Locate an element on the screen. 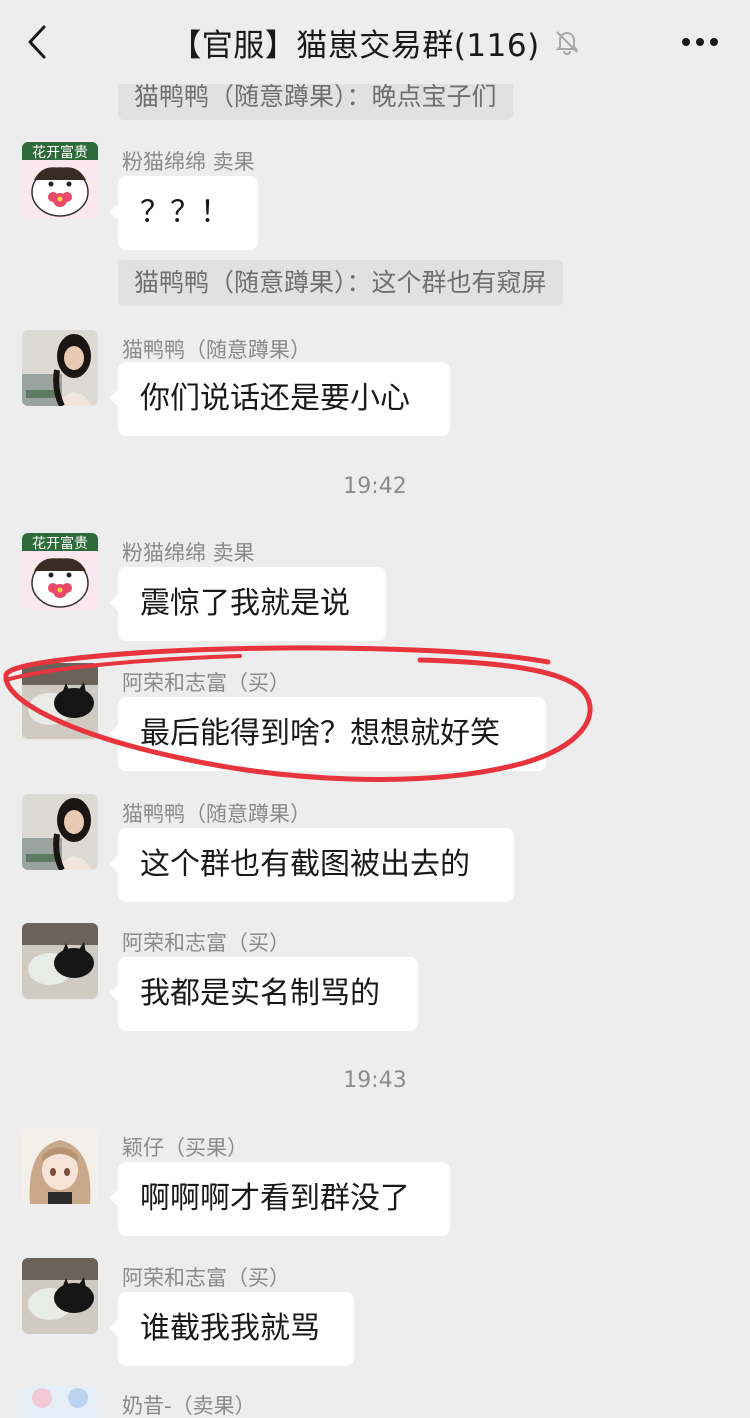 This screenshot has height=1418, width=750. title-wrap: 【官服】猫崽交易群(116) is located at coordinates (374, 42).